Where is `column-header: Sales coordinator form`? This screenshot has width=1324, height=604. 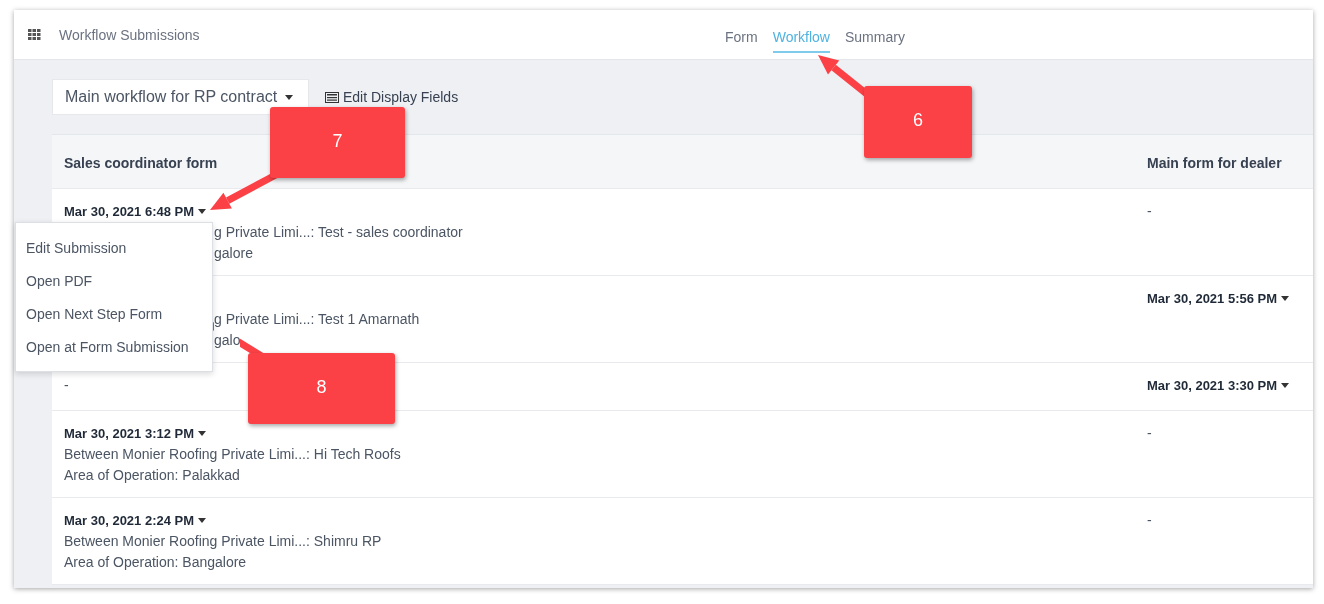
column-header: Sales coordinator form is located at coordinates (141, 163).